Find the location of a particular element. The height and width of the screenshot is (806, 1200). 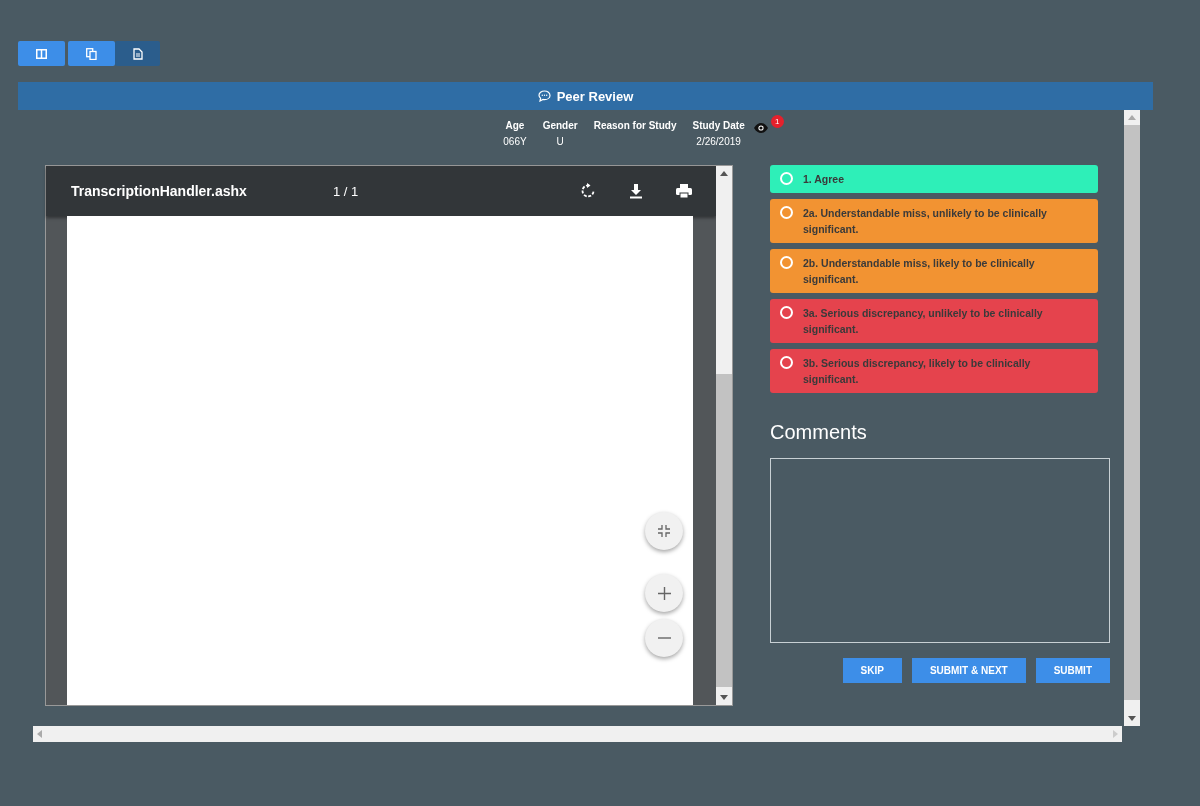

rating-option: 3a. Serious discrepancy, unlikely to be clinically significant. is located at coordinates (934, 321).